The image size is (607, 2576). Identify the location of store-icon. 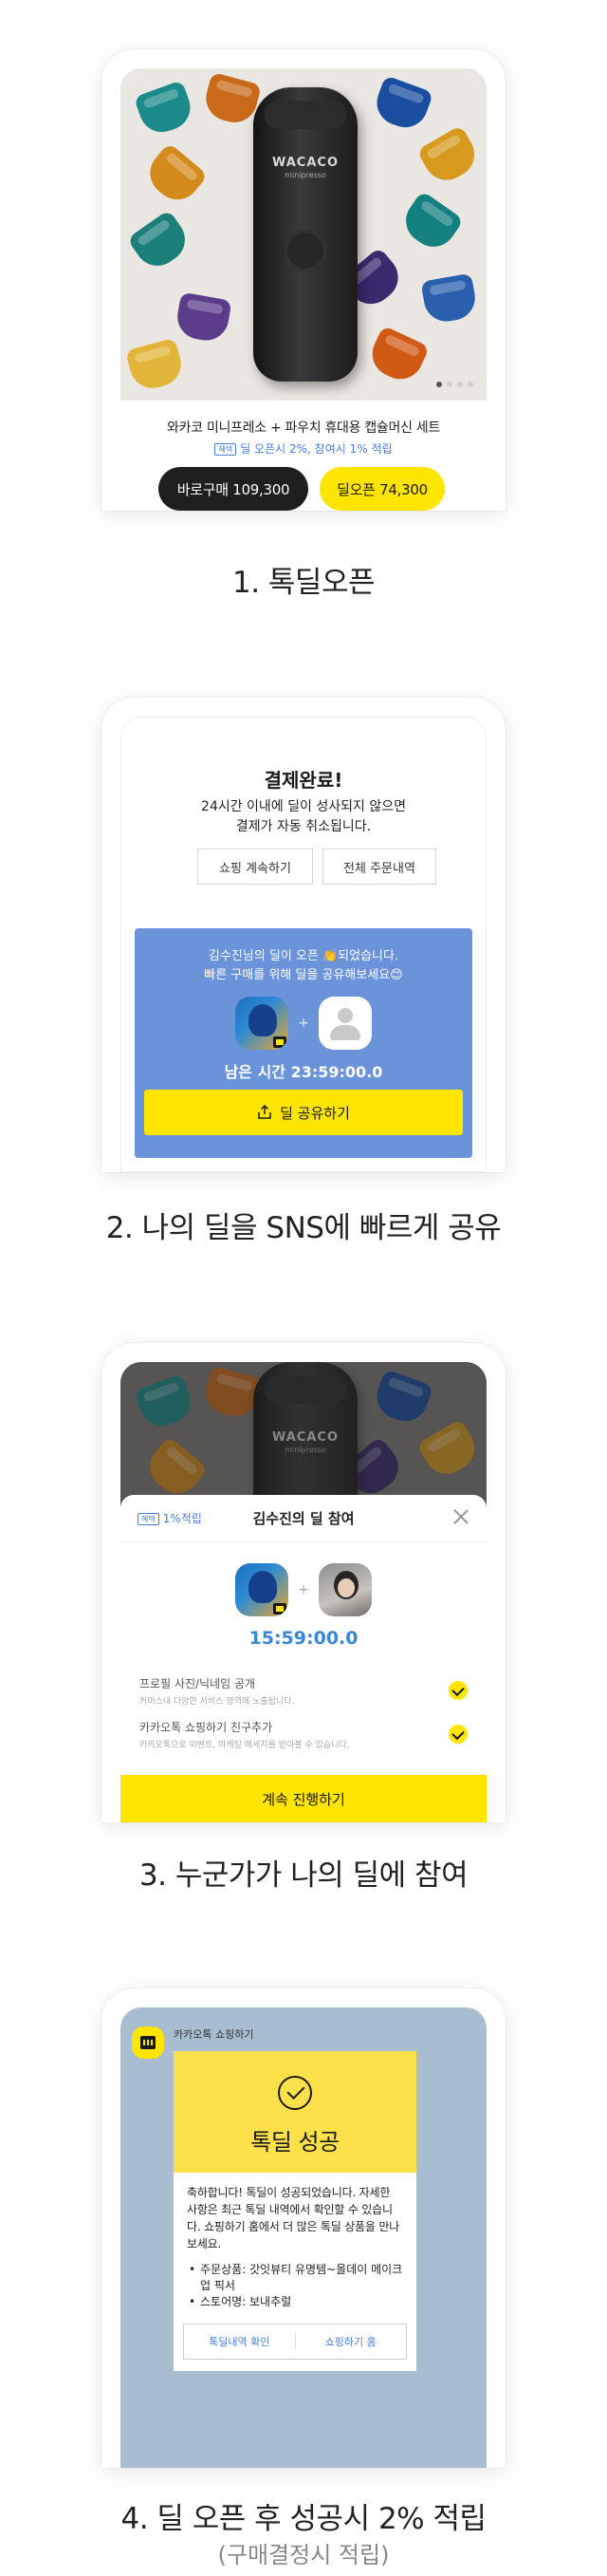
(148, 2043).